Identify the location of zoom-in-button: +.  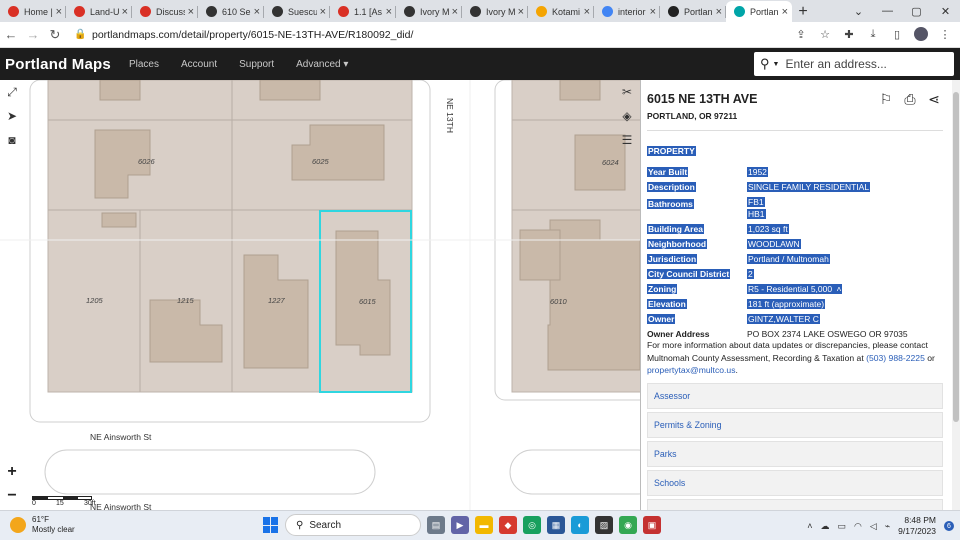
(12, 472).